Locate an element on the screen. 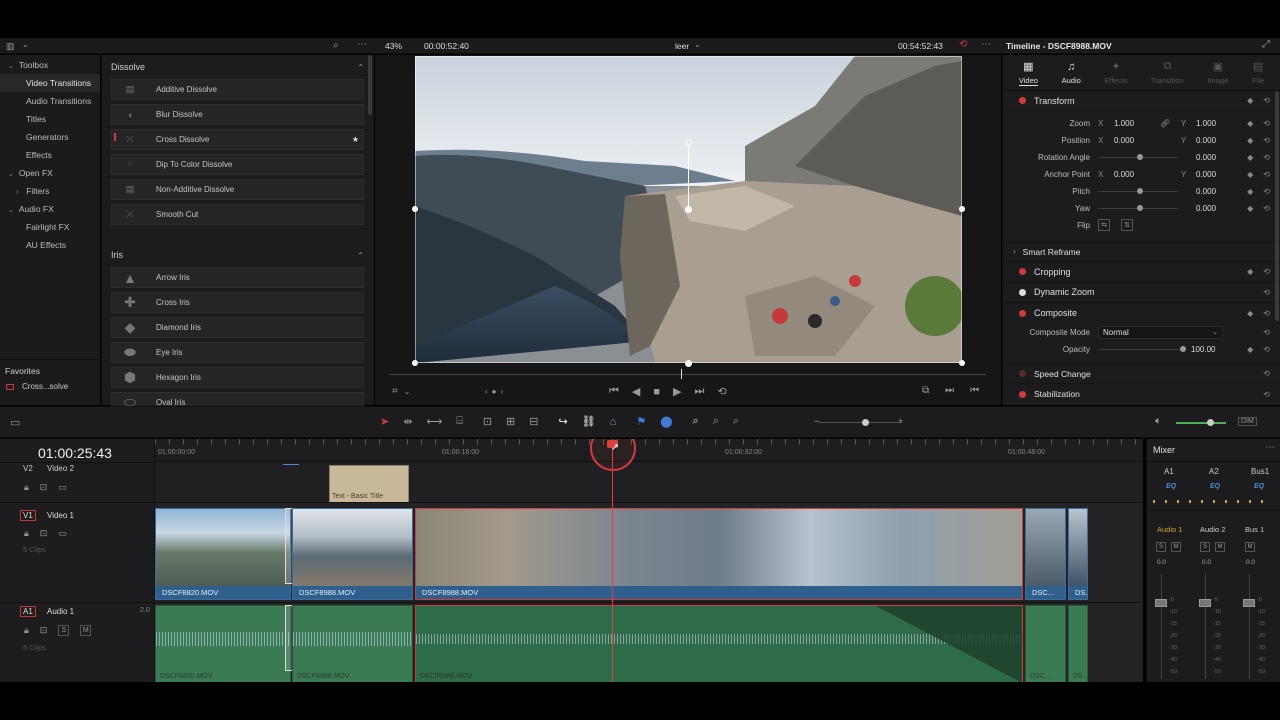  expand-icon: ⤢ is located at coordinates (1266, 44).